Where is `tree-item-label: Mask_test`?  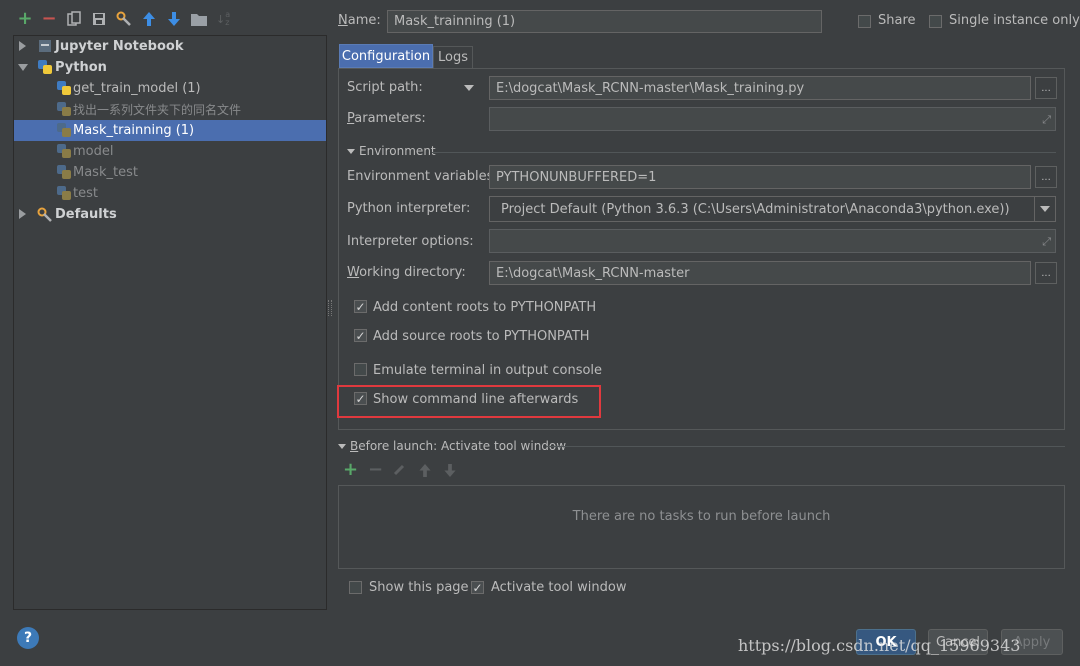
tree-item-label: Mask_test is located at coordinates (105, 172).